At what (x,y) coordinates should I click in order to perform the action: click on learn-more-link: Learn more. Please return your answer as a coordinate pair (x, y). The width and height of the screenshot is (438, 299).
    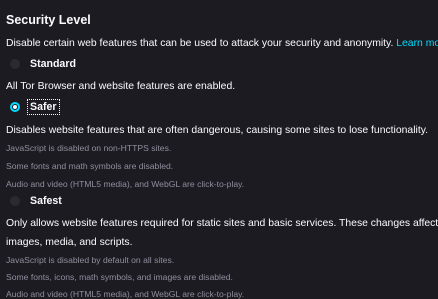
    Looking at the image, I should click on (417, 43).